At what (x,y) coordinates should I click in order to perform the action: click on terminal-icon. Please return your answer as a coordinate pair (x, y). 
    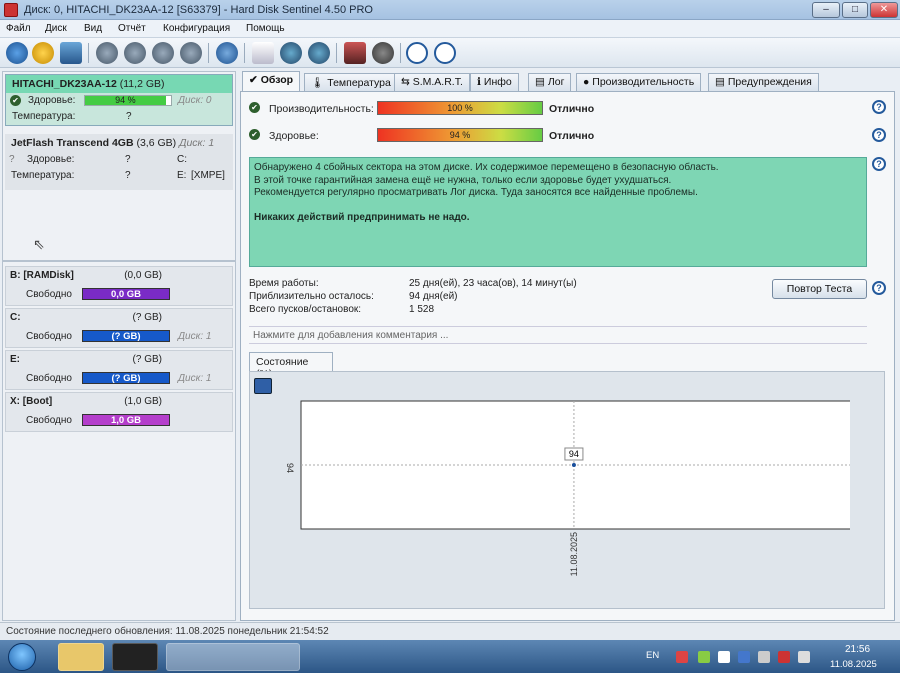
    Looking at the image, I should click on (135, 657).